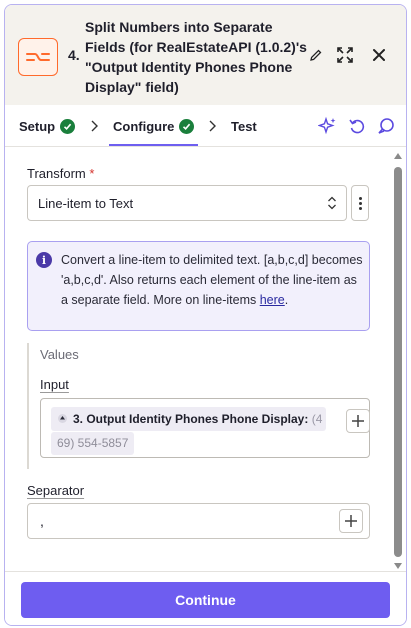 The image size is (411, 628). Describe the element at coordinates (37, 126) in the screenshot. I see `tab-label: Setup` at that location.